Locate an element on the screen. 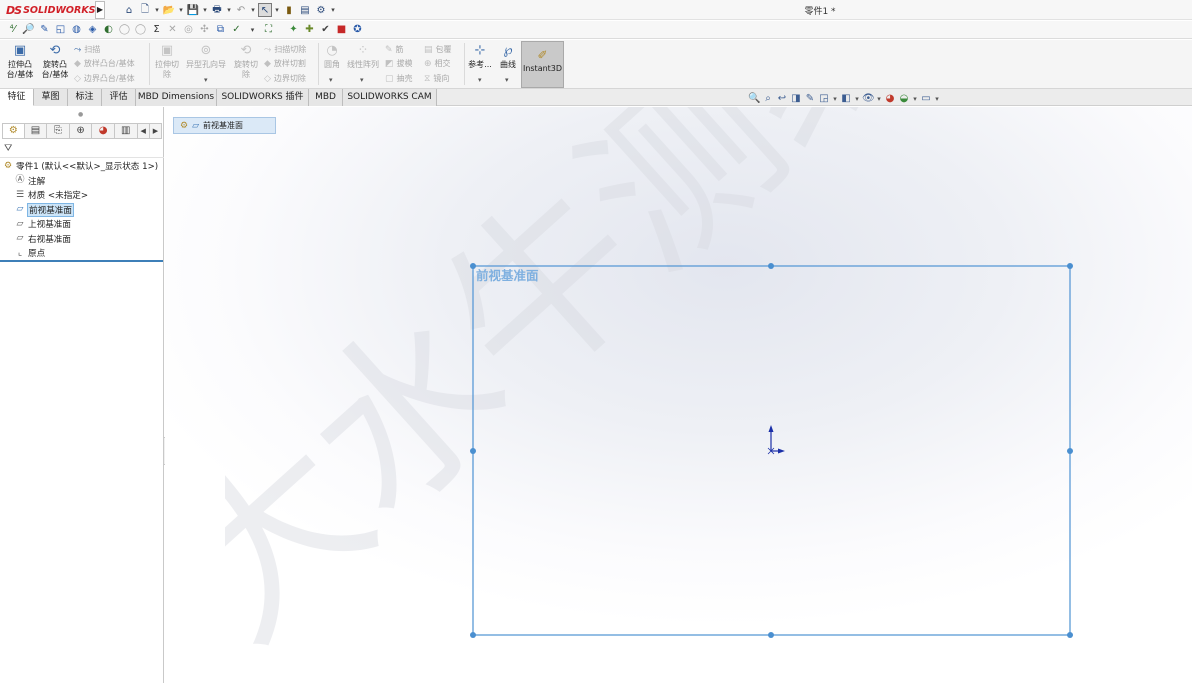 The height and width of the screenshot is (683, 1192). shell-button: ▢ 抽壳 is located at coordinates (399, 78).